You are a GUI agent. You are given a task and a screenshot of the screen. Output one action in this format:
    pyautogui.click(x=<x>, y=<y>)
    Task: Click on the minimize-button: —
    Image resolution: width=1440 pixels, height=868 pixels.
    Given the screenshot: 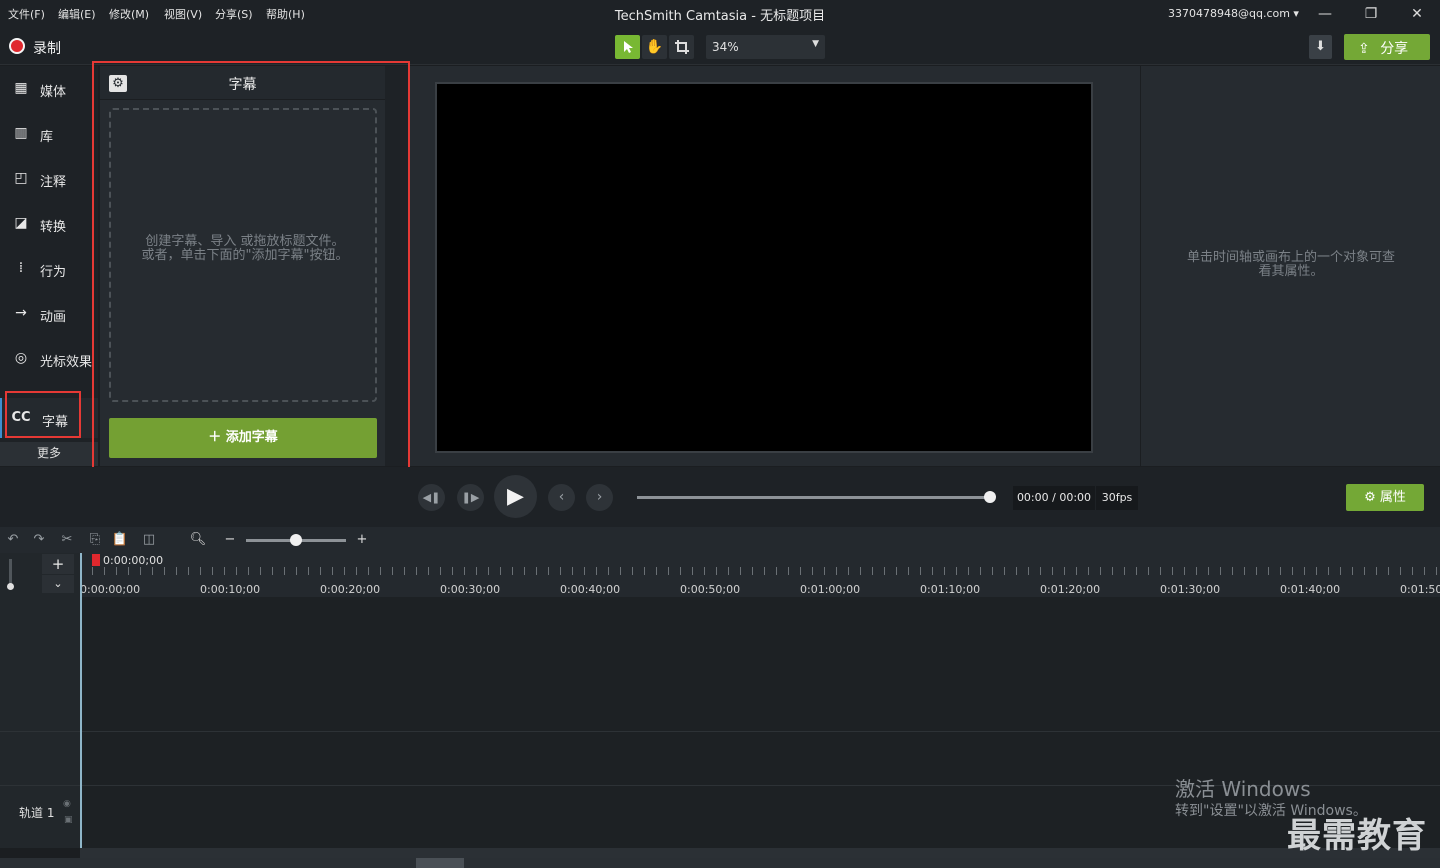 What is the action you would take?
    pyautogui.click(x=1325, y=14)
    